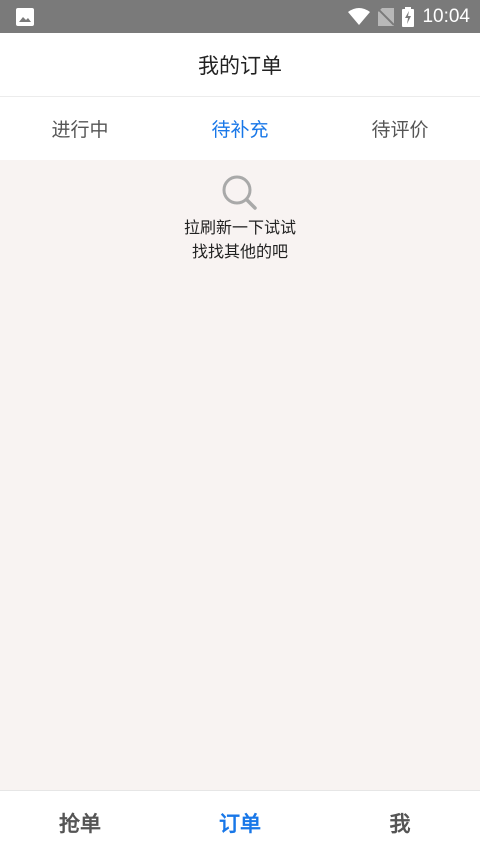 This screenshot has height=854, width=480. Describe the element at coordinates (25, 17) in the screenshot. I see `image-notification-icon` at that location.